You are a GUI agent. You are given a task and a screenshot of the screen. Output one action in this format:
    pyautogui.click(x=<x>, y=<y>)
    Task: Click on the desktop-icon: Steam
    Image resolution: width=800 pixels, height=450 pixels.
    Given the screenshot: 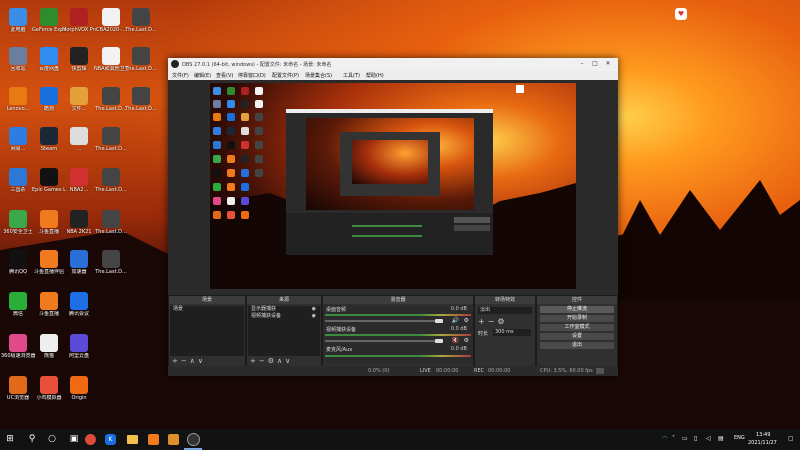 What is the action you would take?
    pyautogui.click(x=49, y=139)
    